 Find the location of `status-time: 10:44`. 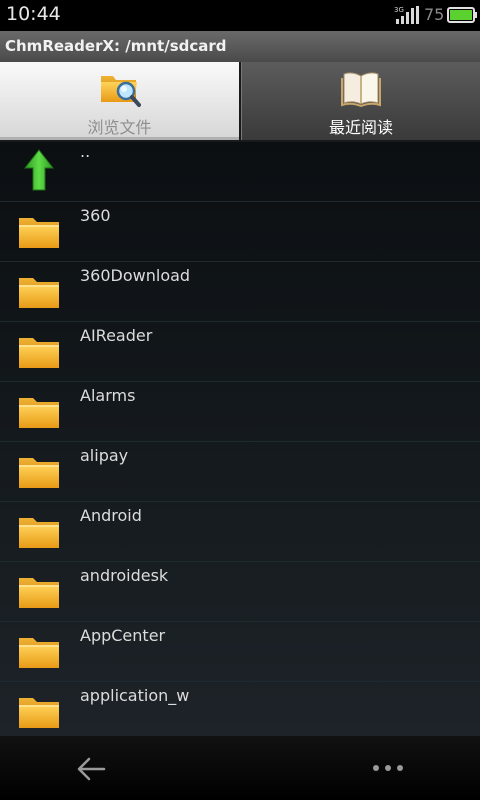

status-time: 10:44 is located at coordinates (33, 14).